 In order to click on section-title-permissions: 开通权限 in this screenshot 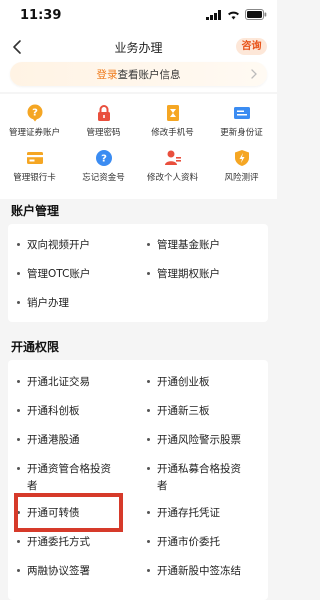, I will do `click(35, 347)`.